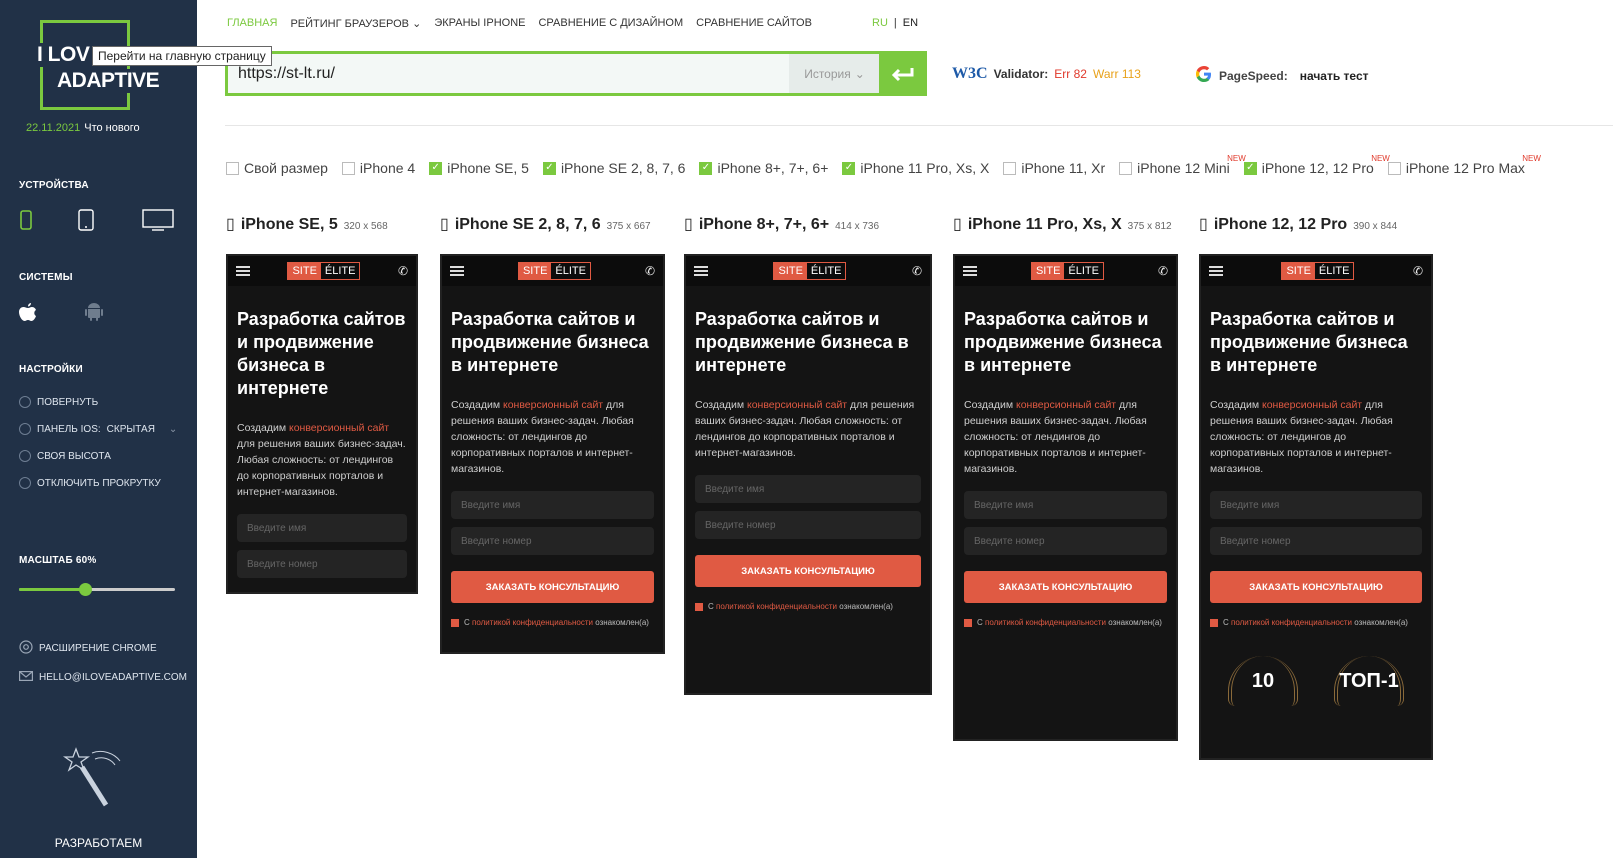 The height and width of the screenshot is (858, 1613). Describe the element at coordinates (103, 677) in the screenshot. I see `email-link: HELLO@ILOVEADAPTIVE.COM` at that location.